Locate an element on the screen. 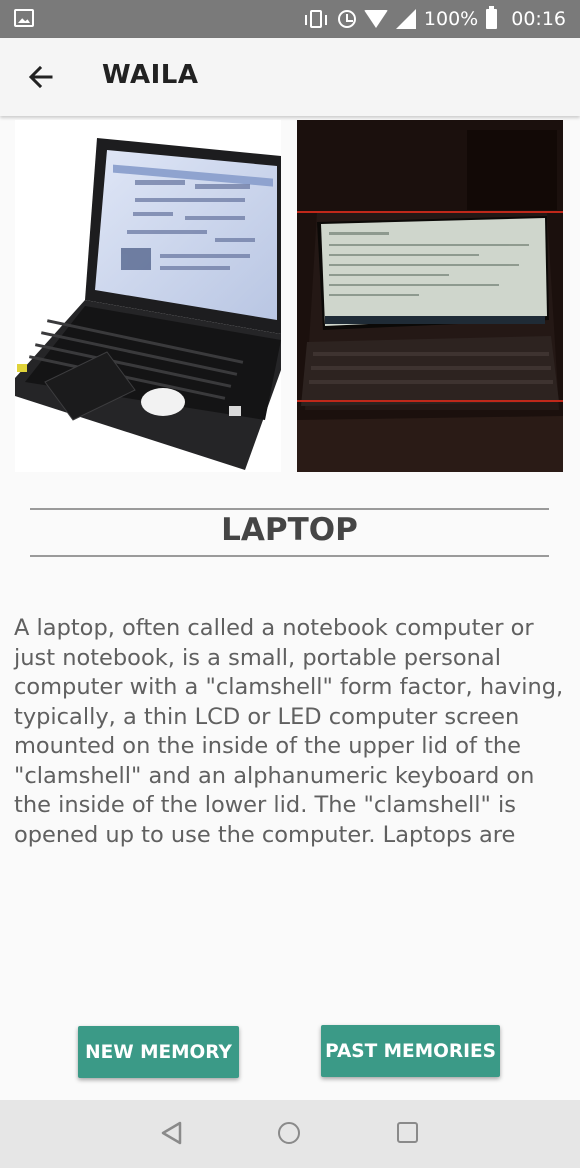 This screenshot has width=580, height=1168. reference-laptop-image is located at coordinates (148, 296).